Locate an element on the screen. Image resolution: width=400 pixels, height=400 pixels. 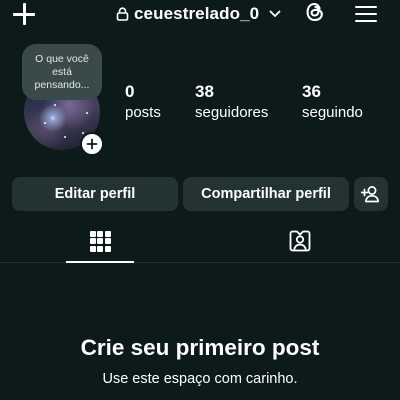
stat-following: 36 seguindo is located at coordinates (332, 102).